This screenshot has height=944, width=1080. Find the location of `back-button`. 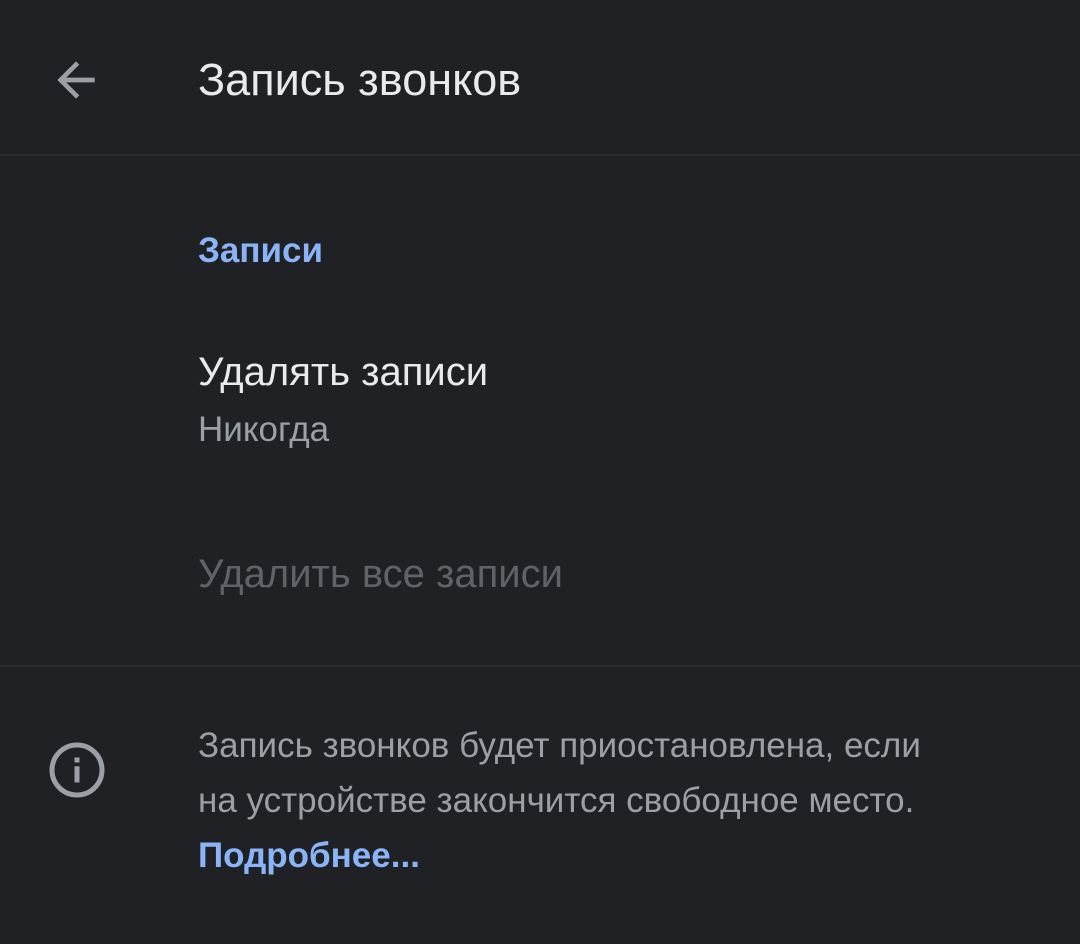

back-button is located at coordinates (76, 80).